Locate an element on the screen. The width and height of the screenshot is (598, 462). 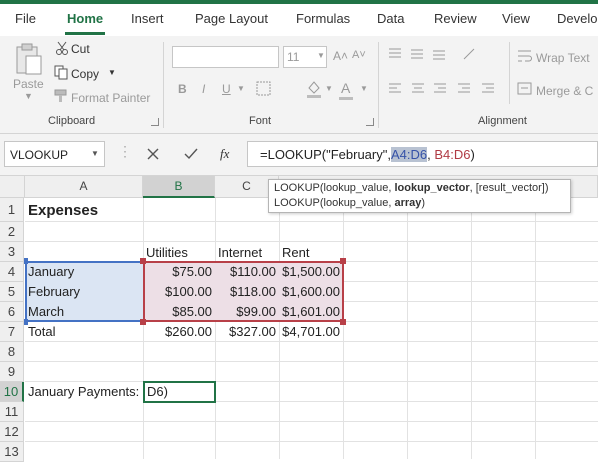
row-header-8: 8 is located at coordinates (12, 352).